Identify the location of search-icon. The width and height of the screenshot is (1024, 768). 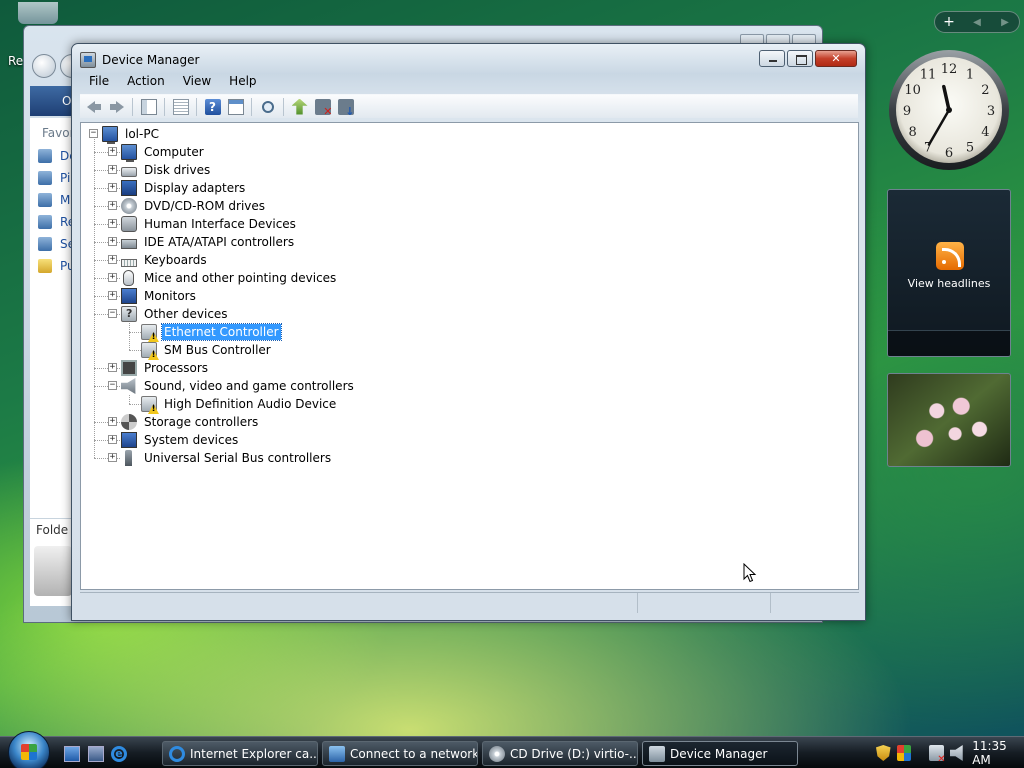
(45, 244).